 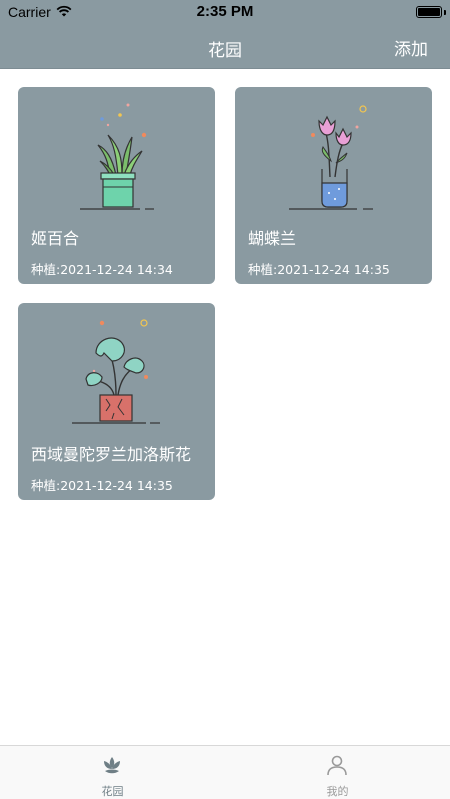 What do you see at coordinates (55, 238) in the screenshot?
I see `plant-name: 姬百合` at bounding box center [55, 238].